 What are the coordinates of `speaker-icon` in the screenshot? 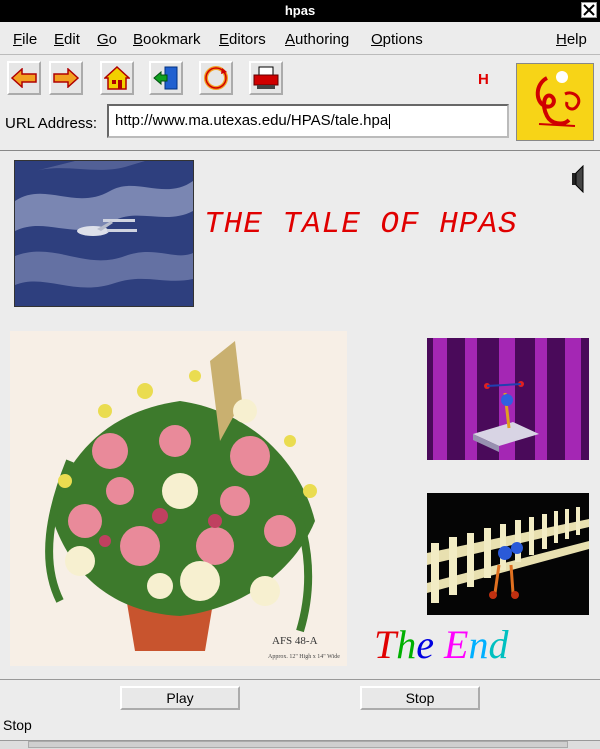 It's located at (578, 181).